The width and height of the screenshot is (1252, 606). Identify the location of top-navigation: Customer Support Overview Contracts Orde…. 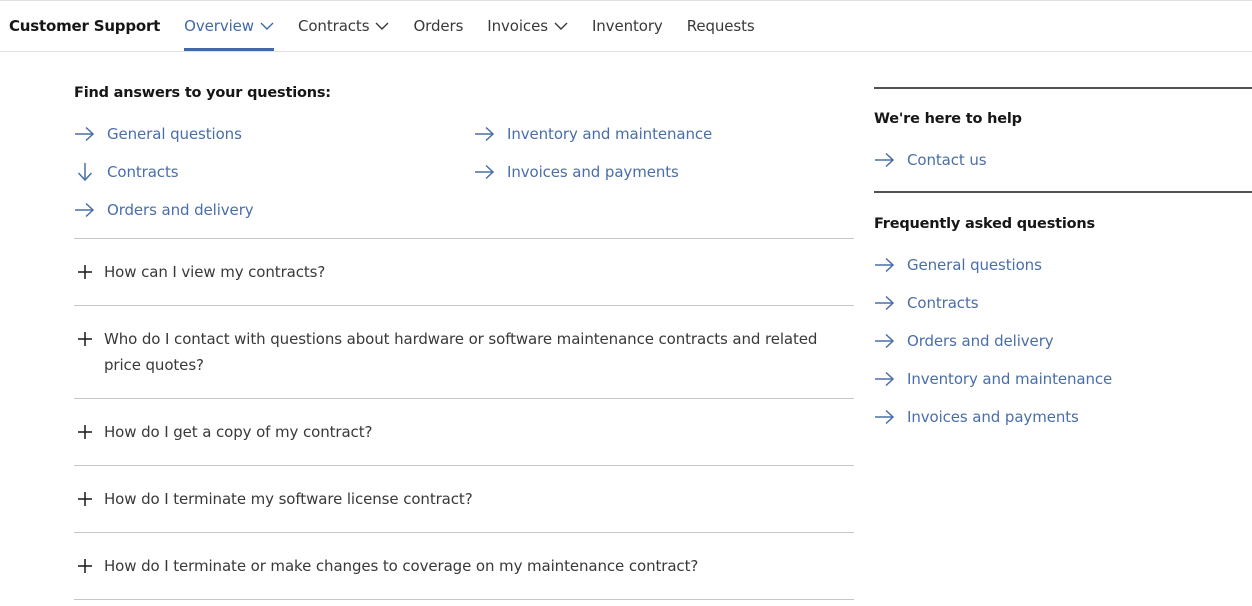
(626, 26).